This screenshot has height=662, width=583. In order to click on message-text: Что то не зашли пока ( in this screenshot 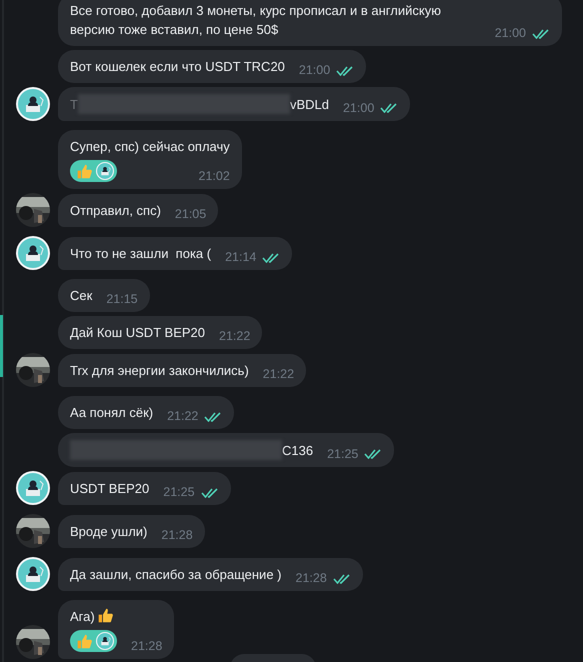, I will do `click(141, 254)`.